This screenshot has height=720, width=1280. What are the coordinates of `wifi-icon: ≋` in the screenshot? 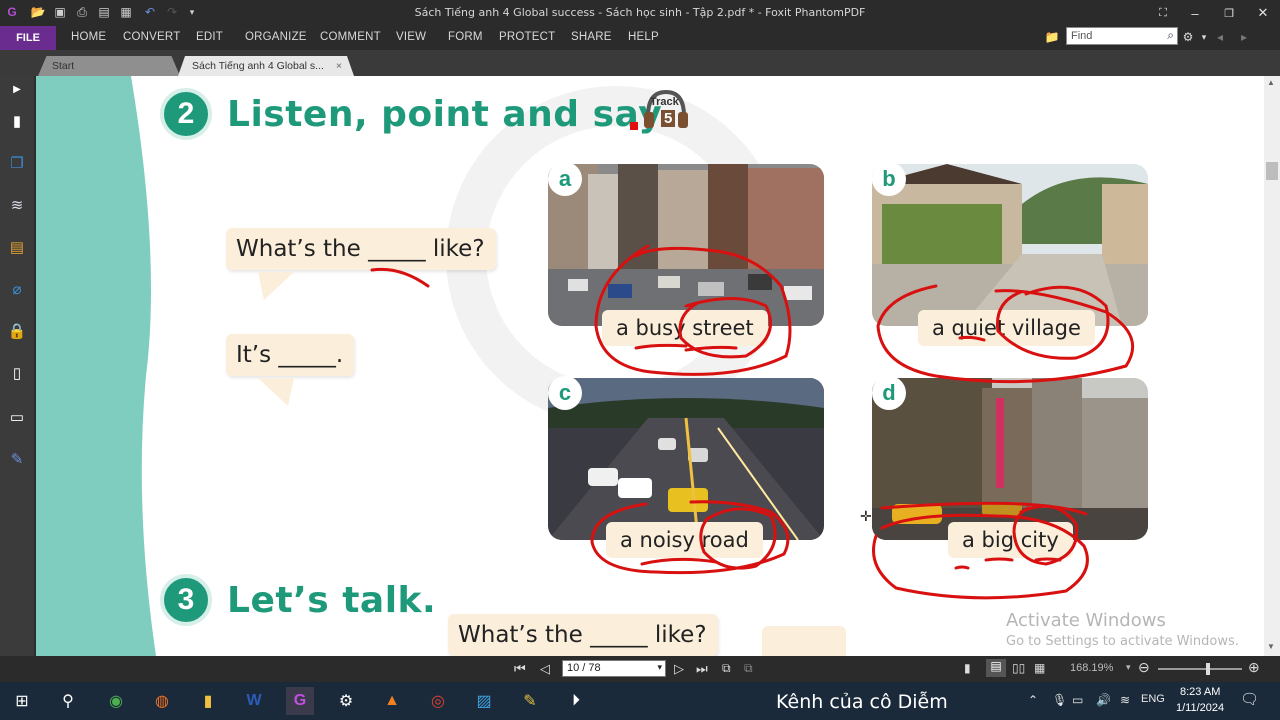 It's located at (1125, 700).